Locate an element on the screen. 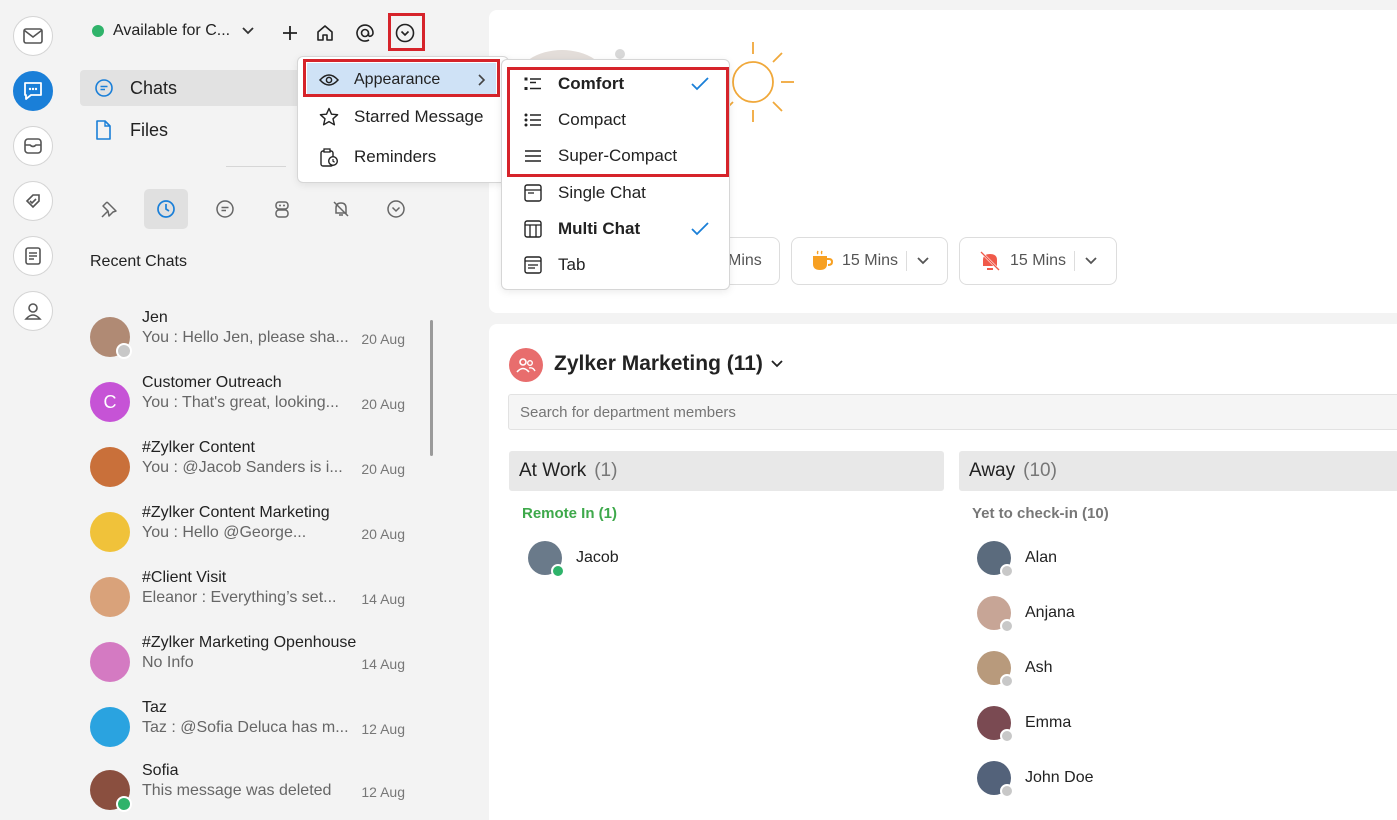 The height and width of the screenshot is (820, 1397). pin-icon is located at coordinates (109, 209).